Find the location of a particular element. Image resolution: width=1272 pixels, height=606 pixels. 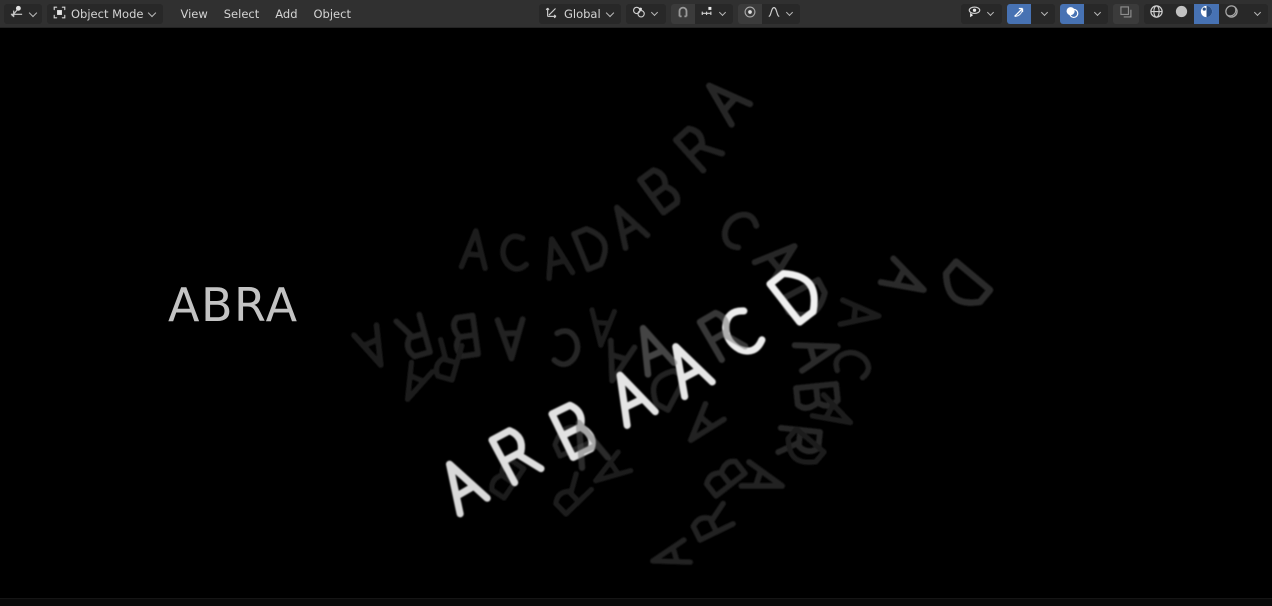

transform-orientation-dropdown: Global is located at coordinates (579, 13).